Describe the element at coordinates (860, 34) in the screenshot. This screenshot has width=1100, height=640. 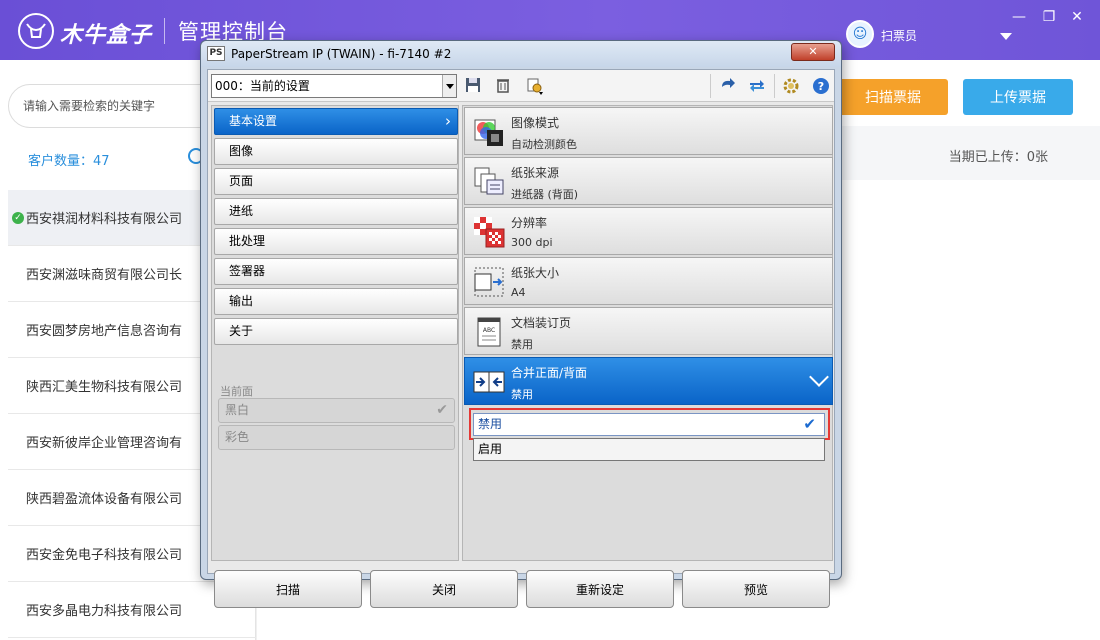
I see `avatar: ☺` at that location.